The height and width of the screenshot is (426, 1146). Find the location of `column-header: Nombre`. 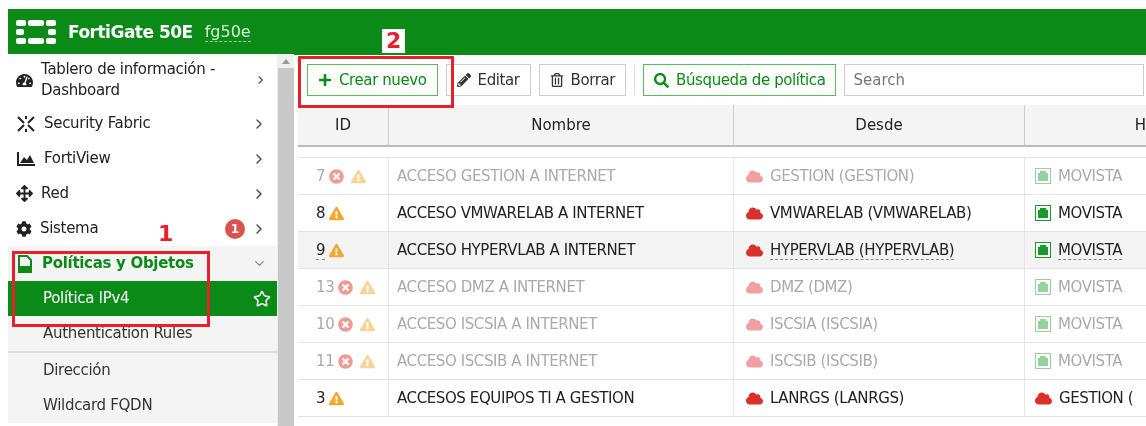

column-header: Nombre is located at coordinates (561, 126).